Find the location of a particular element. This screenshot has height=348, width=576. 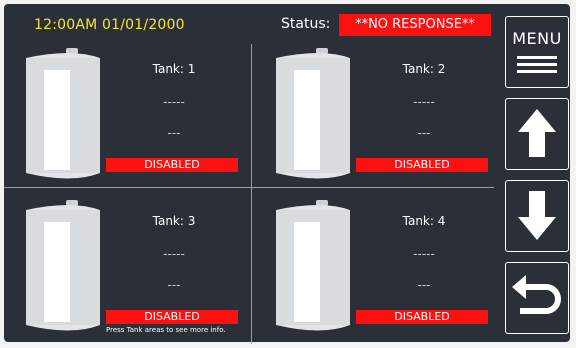

scroll-down-button is located at coordinates (537, 216).